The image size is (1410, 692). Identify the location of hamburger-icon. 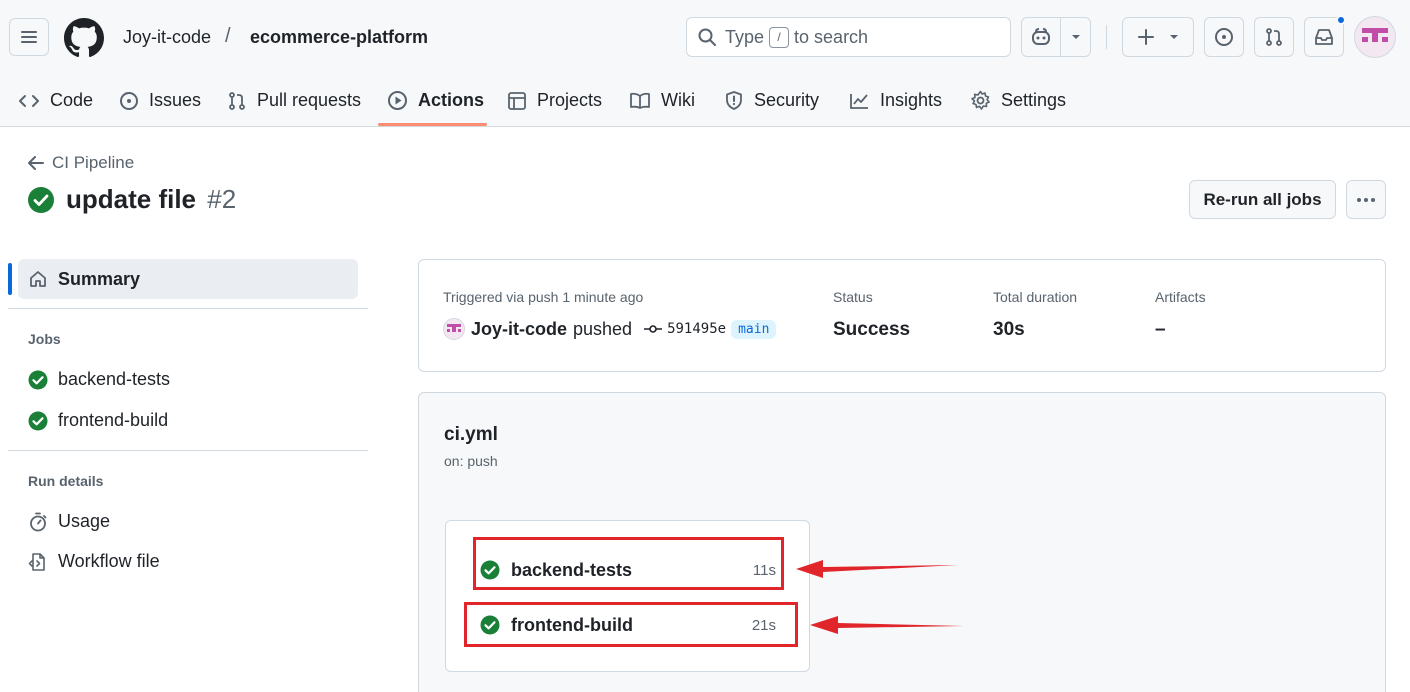
(29, 37).